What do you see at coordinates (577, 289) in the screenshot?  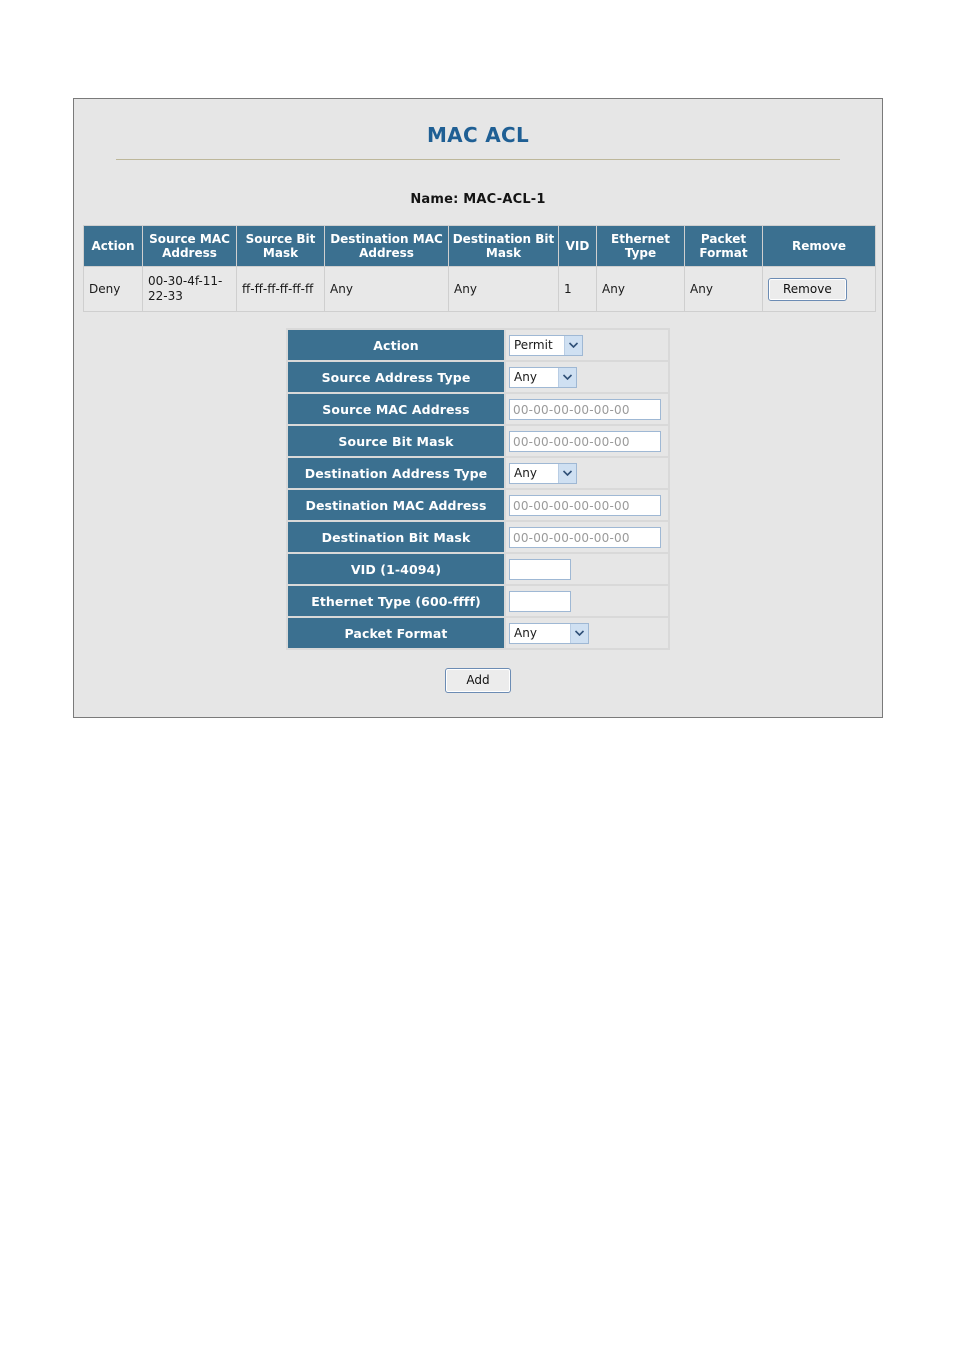 I see `cell-vid: 1` at bounding box center [577, 289].